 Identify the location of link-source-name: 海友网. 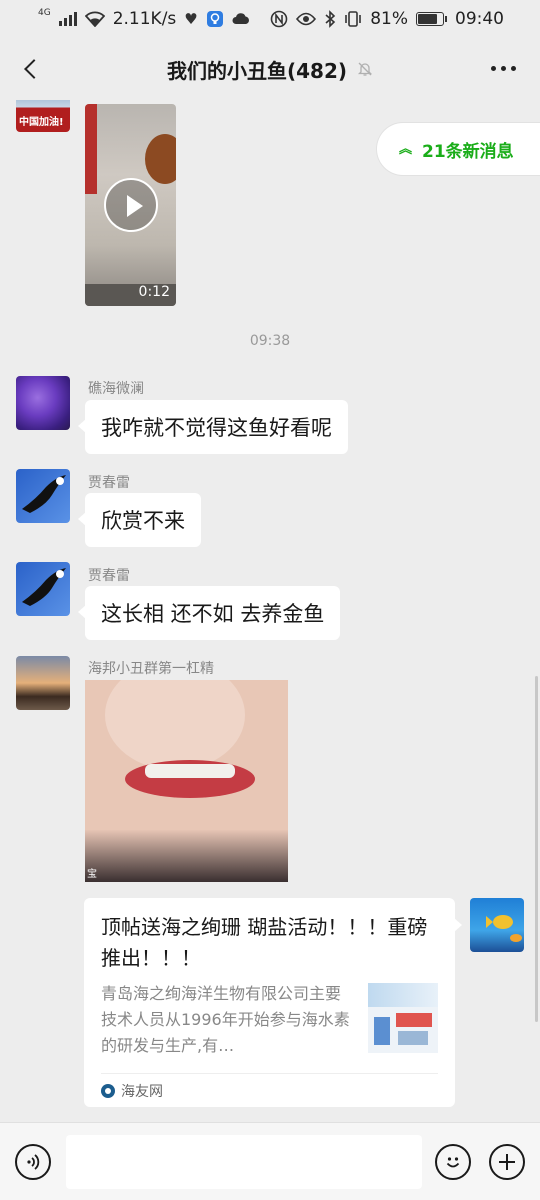
(142, 1091).